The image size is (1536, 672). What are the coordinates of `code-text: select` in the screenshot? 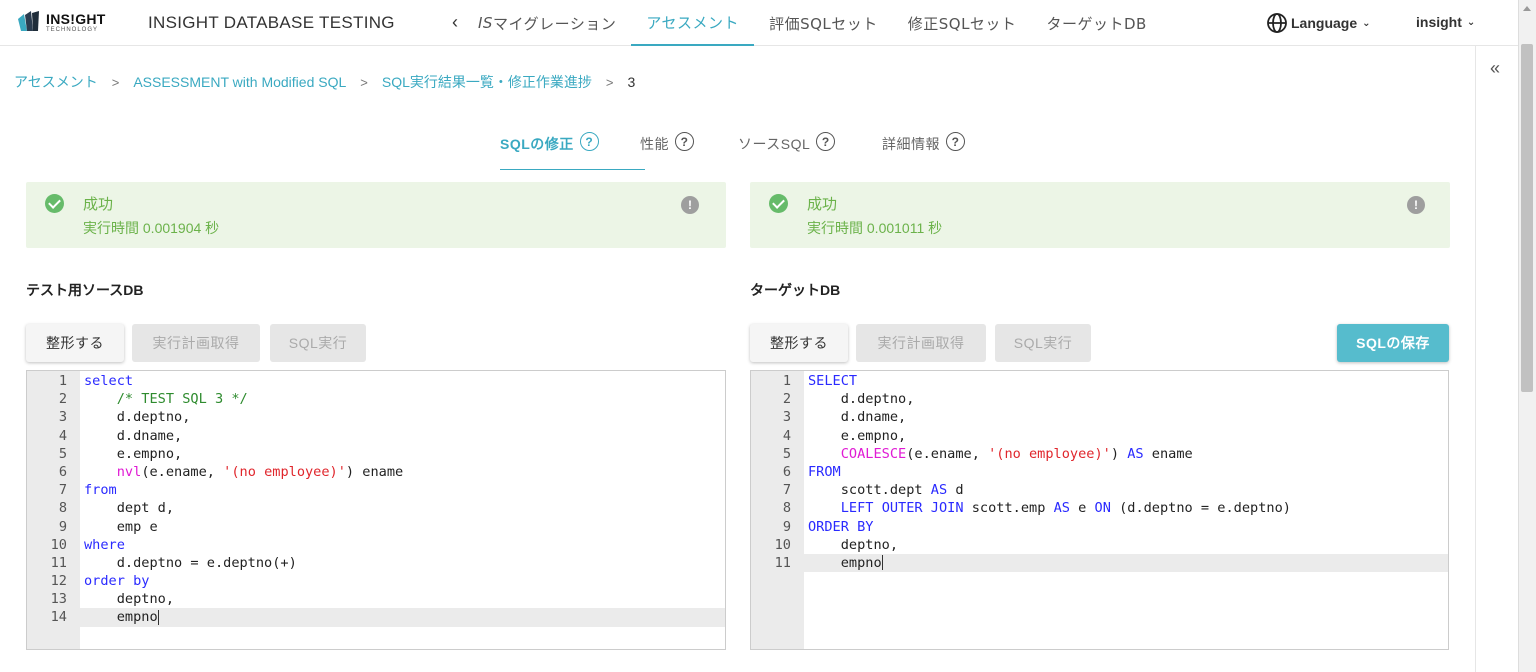 It's located at (109, 381).